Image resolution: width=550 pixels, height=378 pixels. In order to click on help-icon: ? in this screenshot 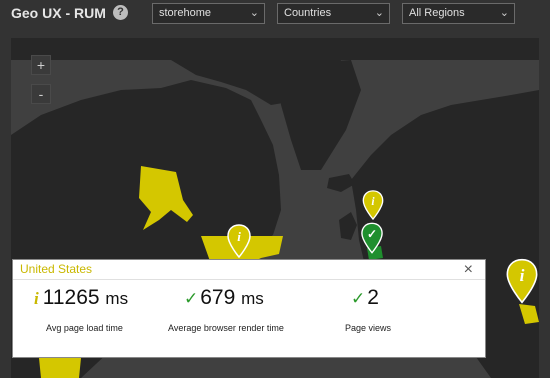, I will do `click(120, 12)`.